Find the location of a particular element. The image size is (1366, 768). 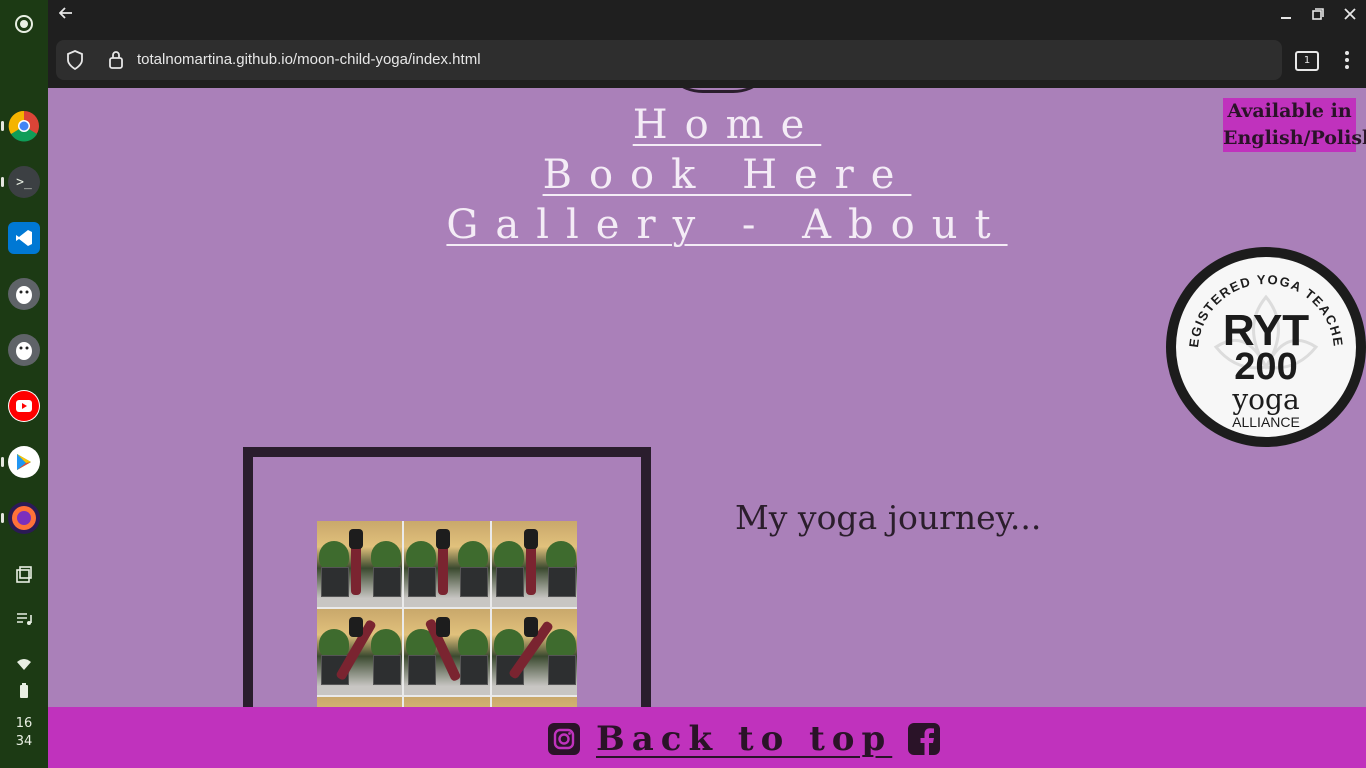

launcher-icon is located at coordinates (24, 24).